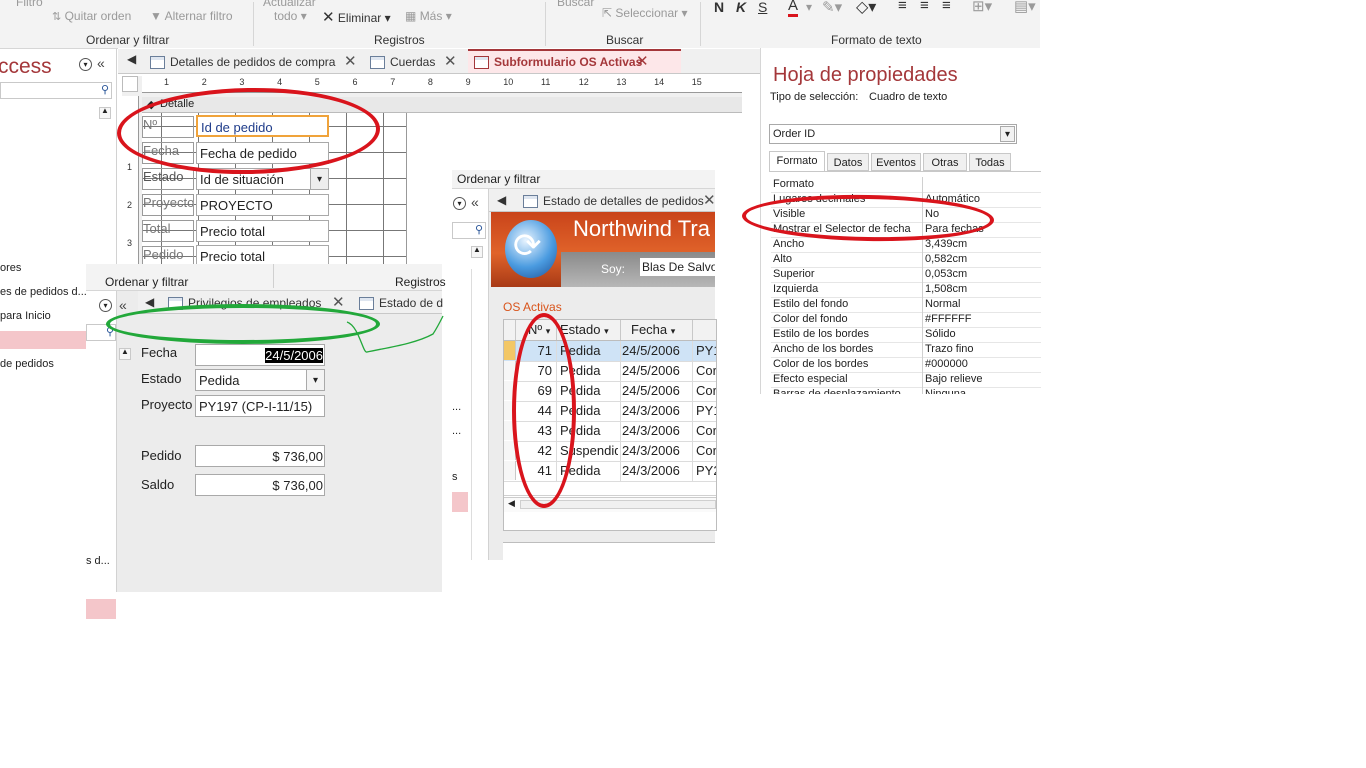  I want to click on nav-scroll-up-icon: ▲, so click(105, 112).